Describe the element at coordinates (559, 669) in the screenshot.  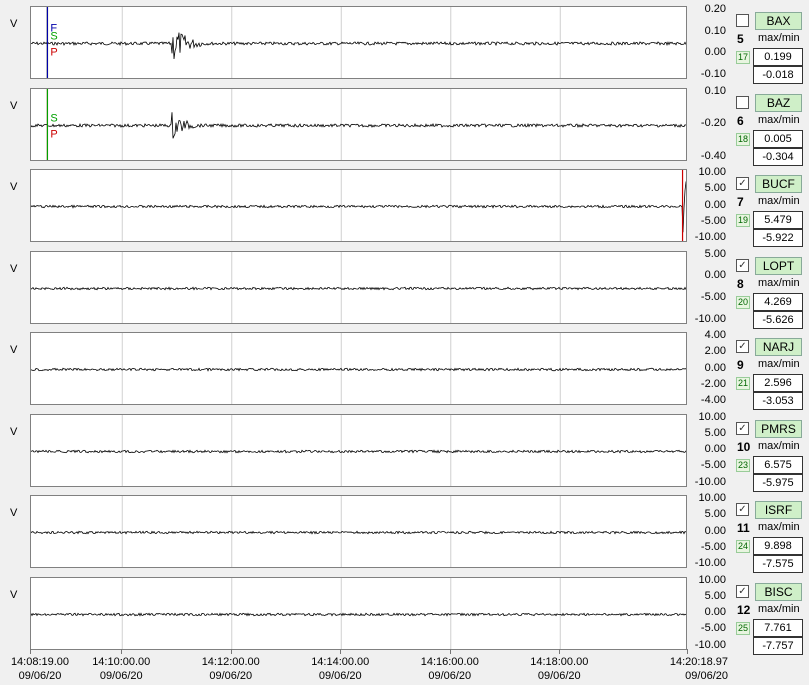
I see `x-axis-label: 14:18:00.00 09/06/20` at that location.